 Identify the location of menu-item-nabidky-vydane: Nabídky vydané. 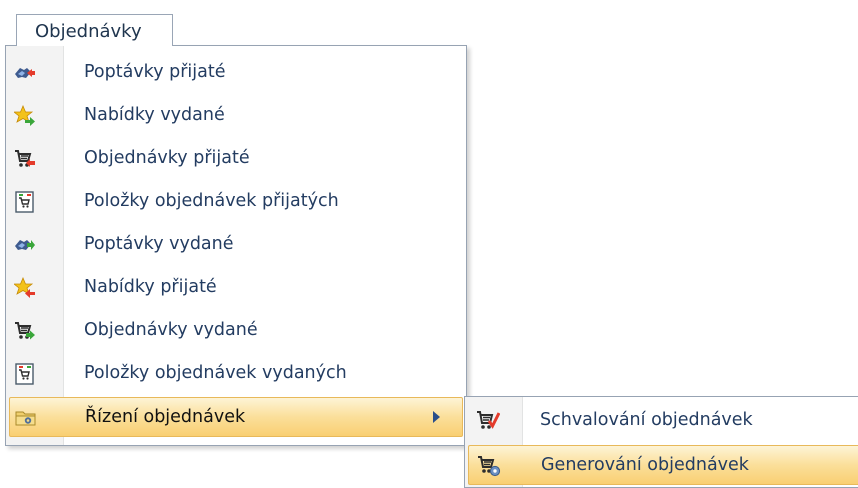
(236, 116).